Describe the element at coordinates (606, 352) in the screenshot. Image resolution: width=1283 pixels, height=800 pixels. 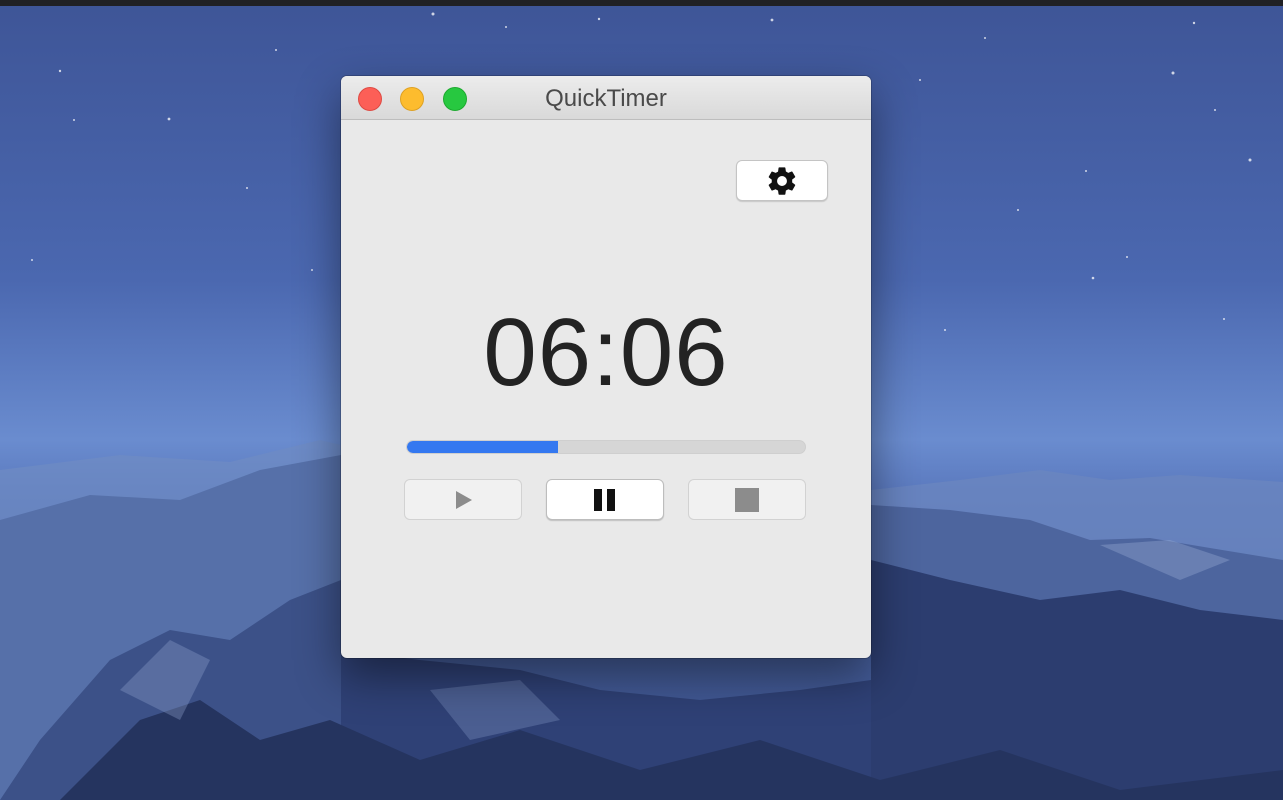
I see `timer-display: 06:06` at that location.